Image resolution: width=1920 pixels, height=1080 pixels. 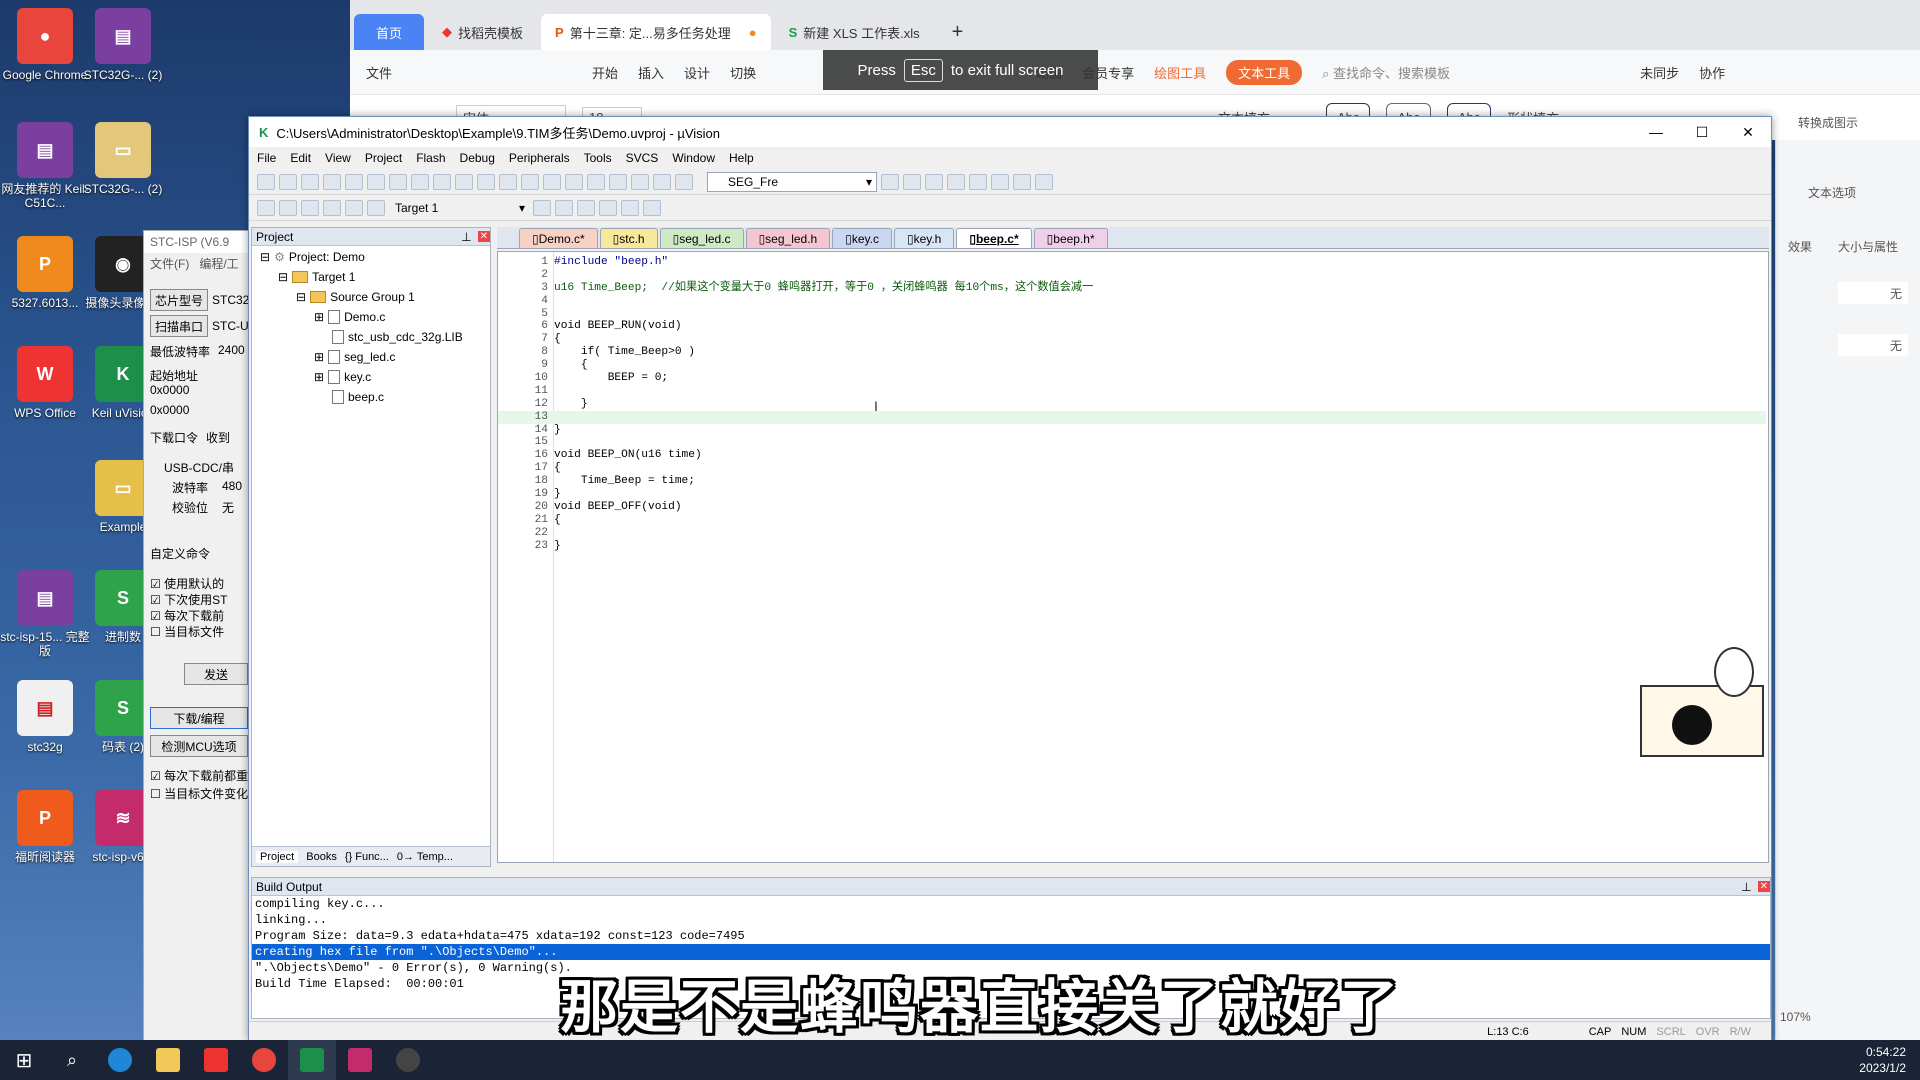 What do you see at coordinates (701, 238) in the screenshot?
I see `editor-tab: ▯ seg_led.c` at bounding box center [701, 238].